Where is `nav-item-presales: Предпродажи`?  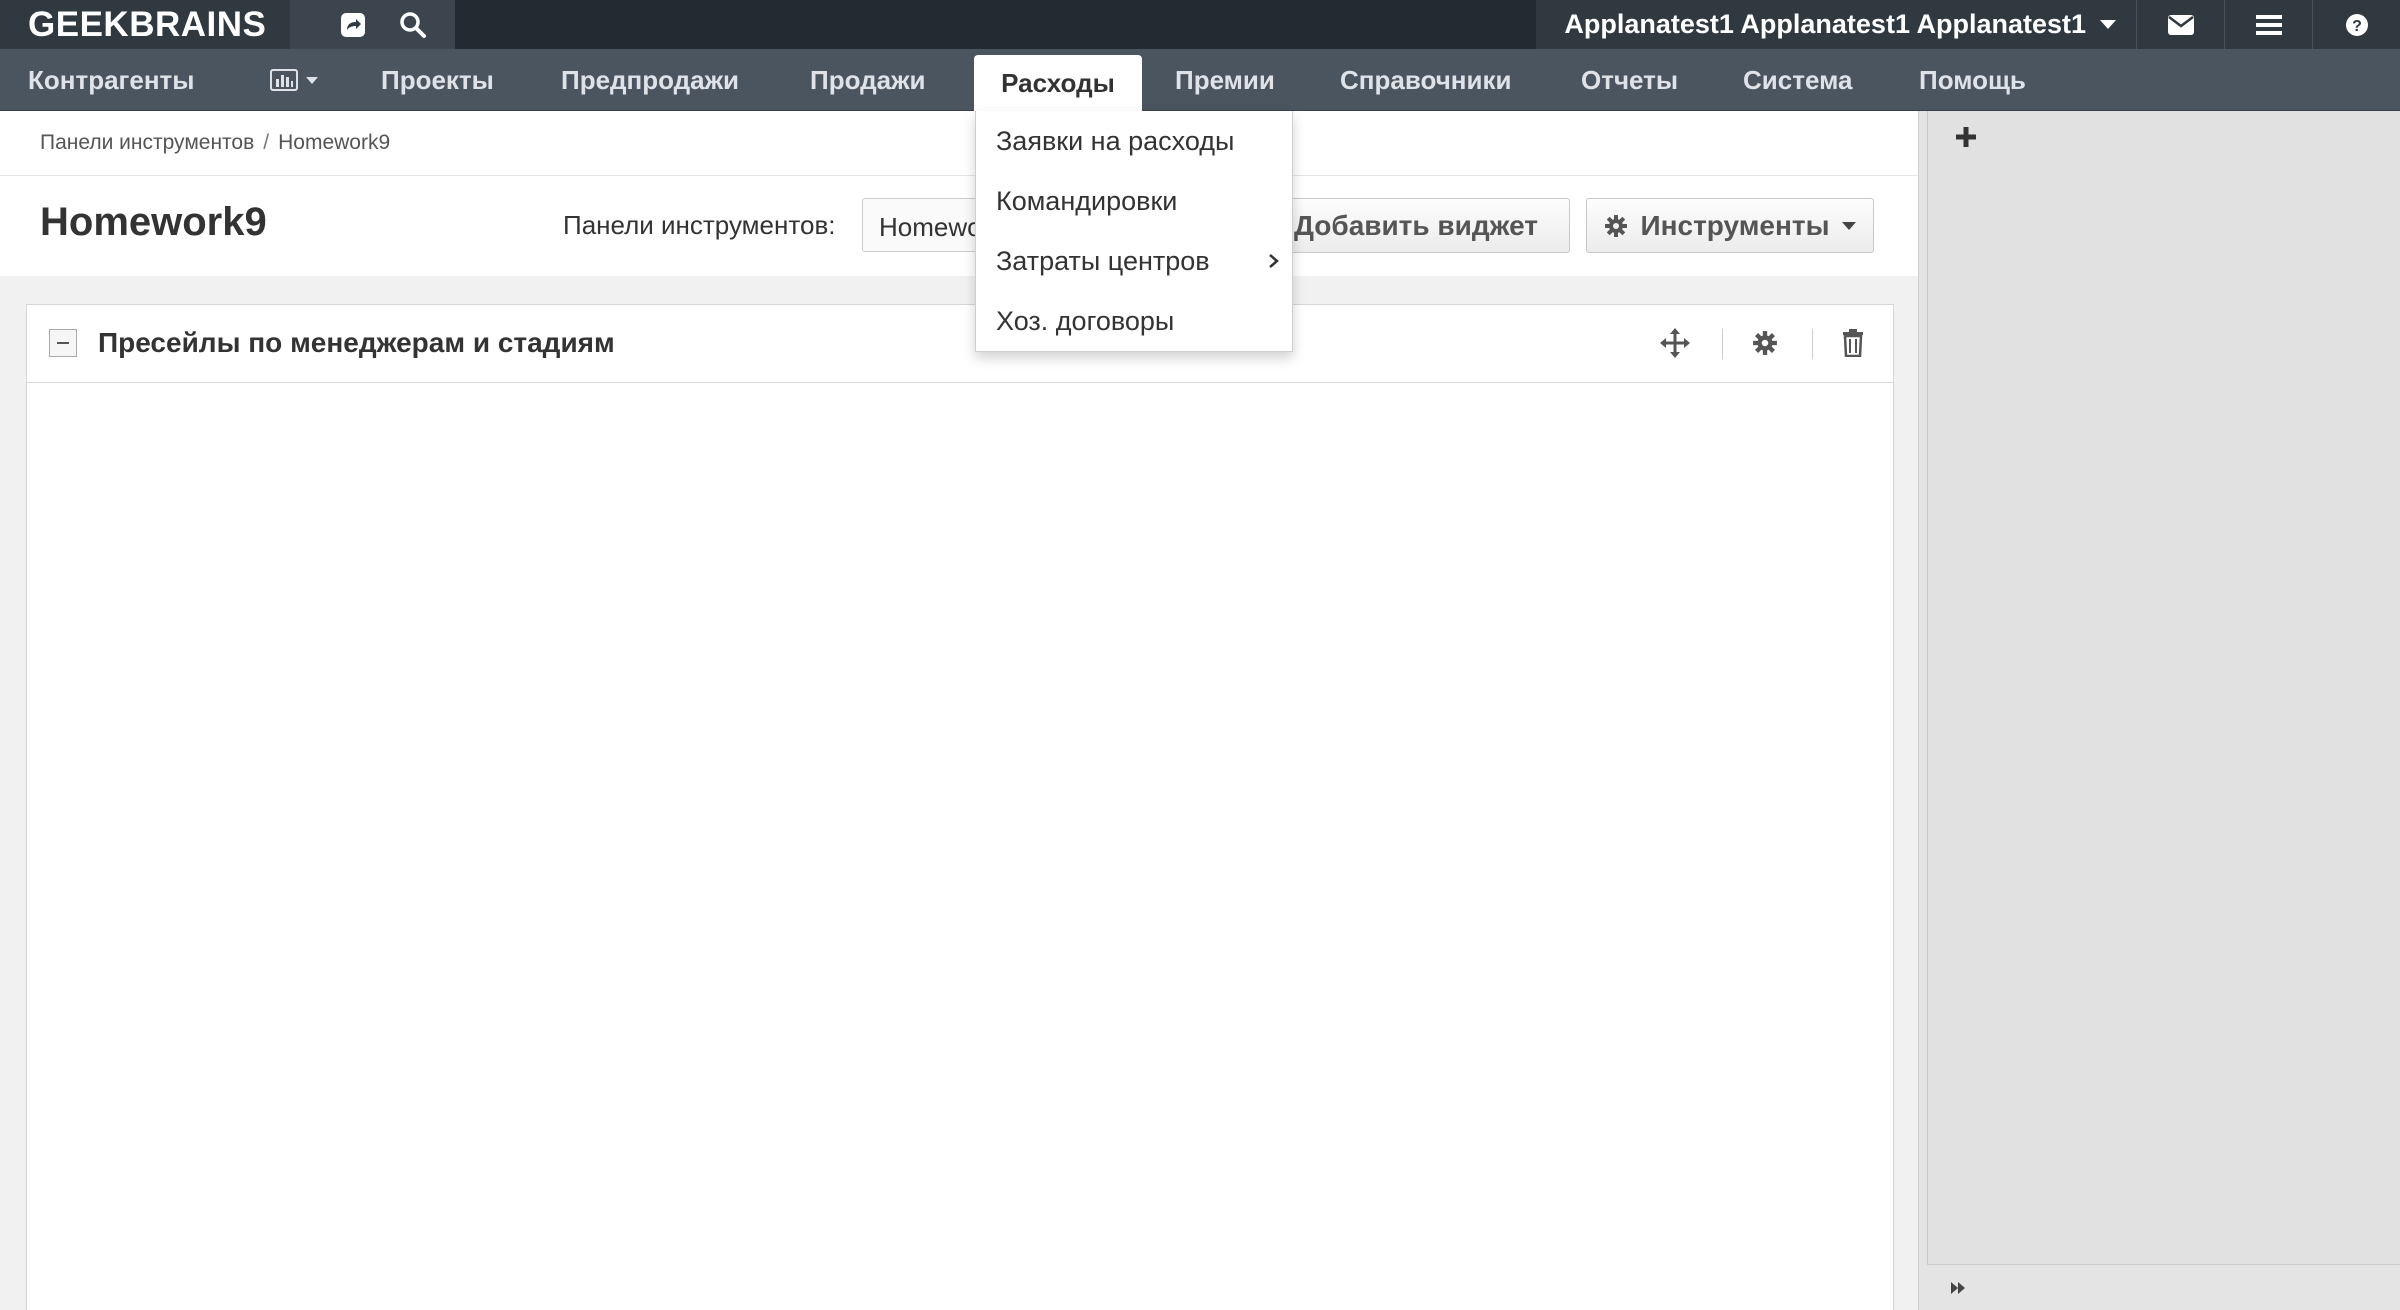 nav-item-presales: Предпродажи is located at coordinates (650, 80).